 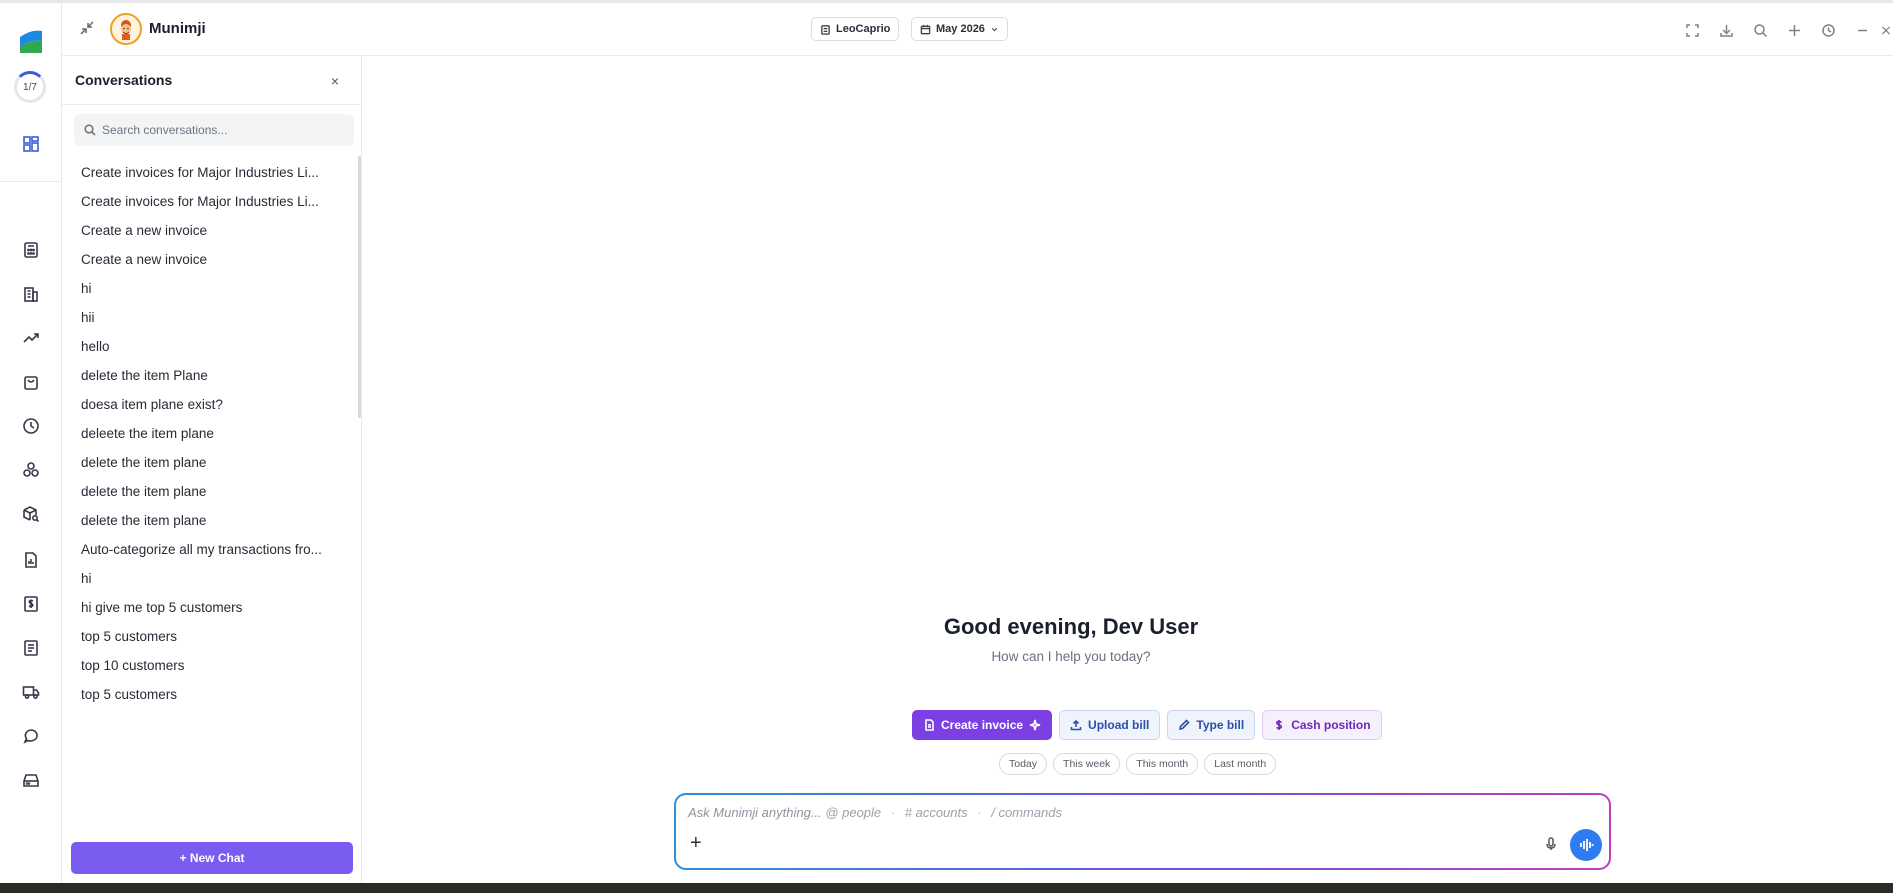 I want to click on company-selector: LeoCaprio, so click(x=855, y=29).